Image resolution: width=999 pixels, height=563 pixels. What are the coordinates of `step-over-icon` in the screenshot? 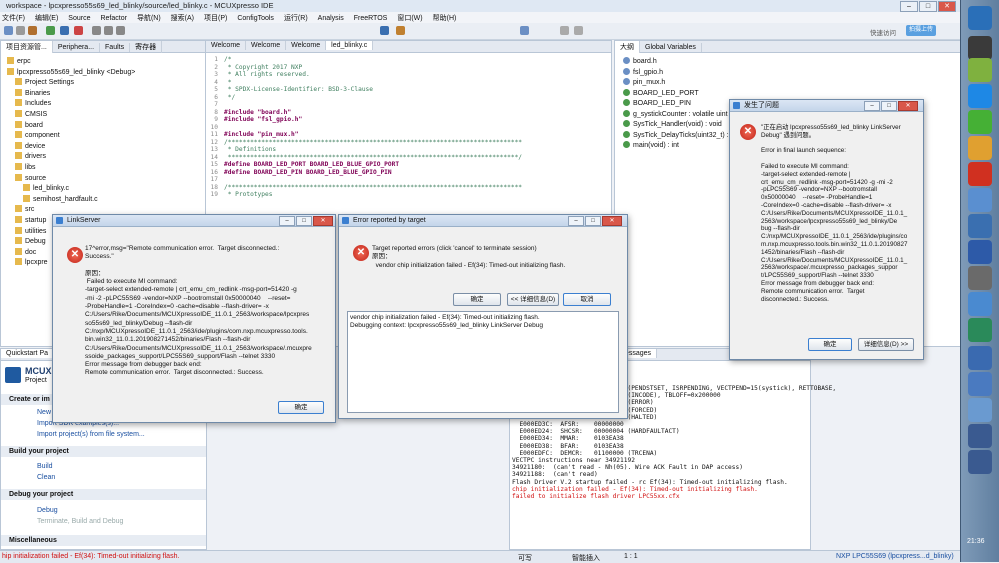 It's located at (108, 30).